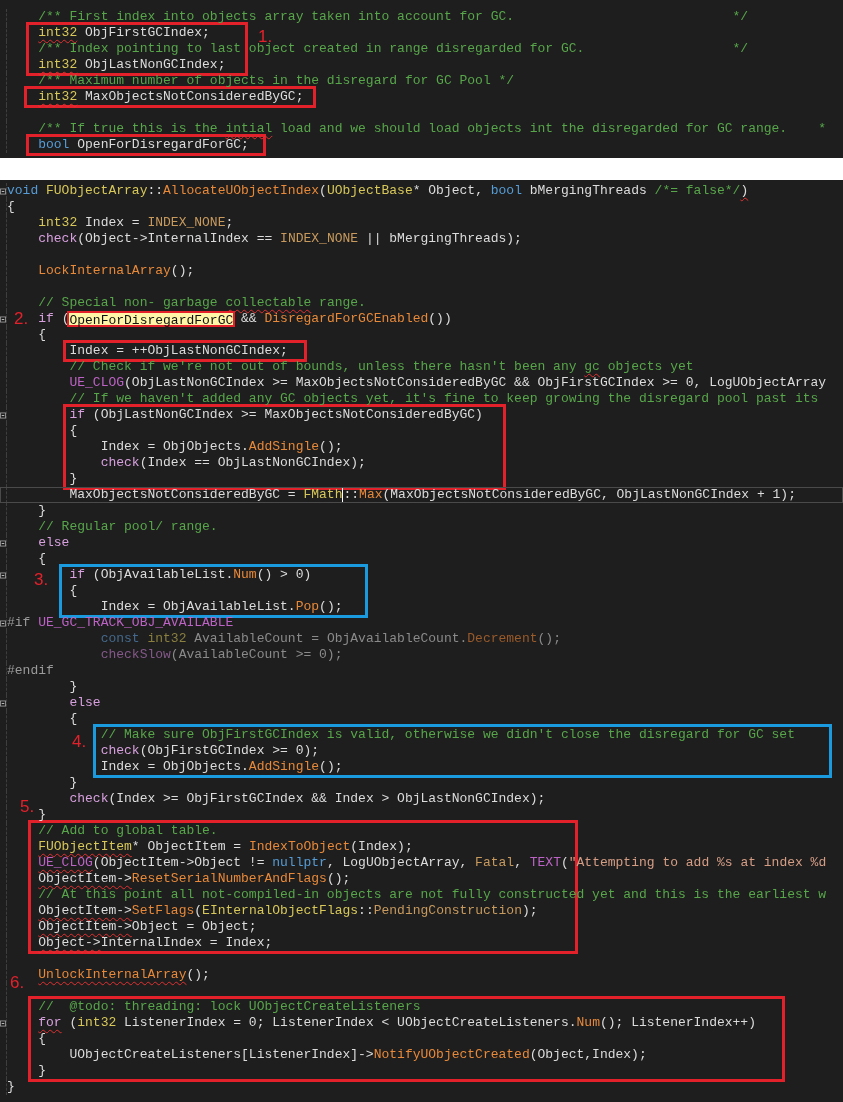 This screenshot has height=1102, width=843. Describe the element at coordinates (136, 223) in the screenshot. I see `code-line: int32 Index = INDEX_NONE;` at that location.